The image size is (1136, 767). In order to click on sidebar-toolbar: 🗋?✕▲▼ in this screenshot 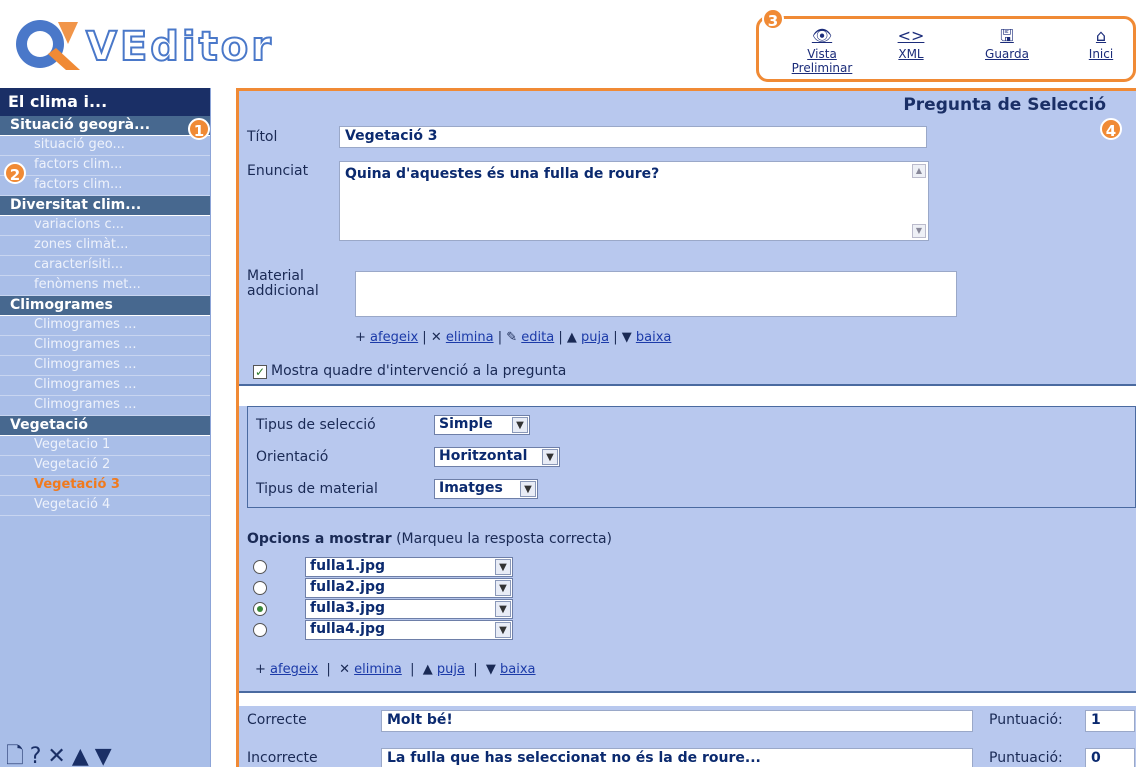, I will do `click(106, 753)`.